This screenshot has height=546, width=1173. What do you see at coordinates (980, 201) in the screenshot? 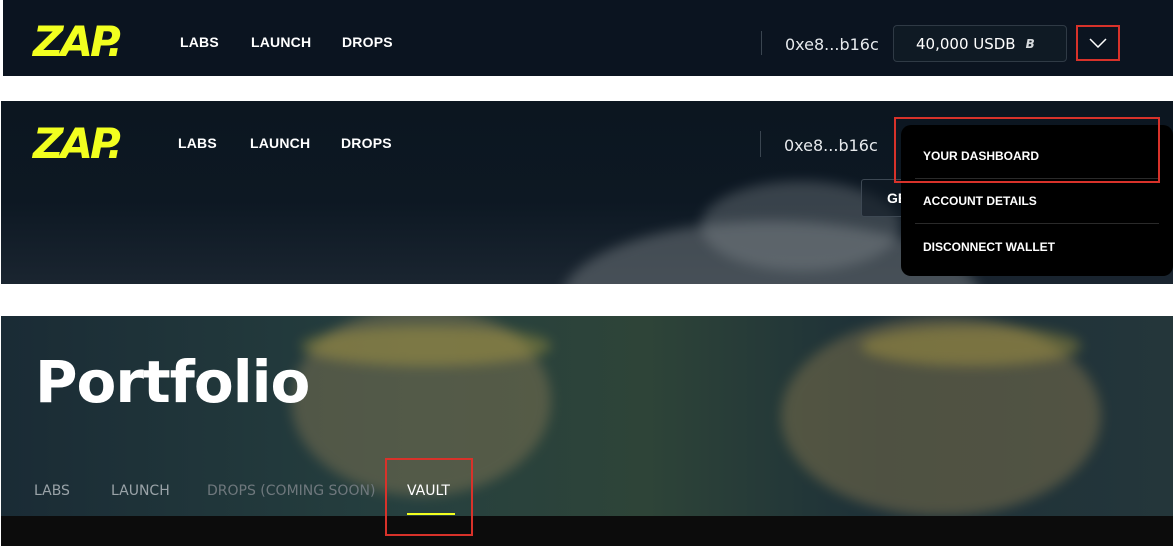
I see `menu-item-account-details: ACCOUNT DETAILS` at bounding box center [980, 201].